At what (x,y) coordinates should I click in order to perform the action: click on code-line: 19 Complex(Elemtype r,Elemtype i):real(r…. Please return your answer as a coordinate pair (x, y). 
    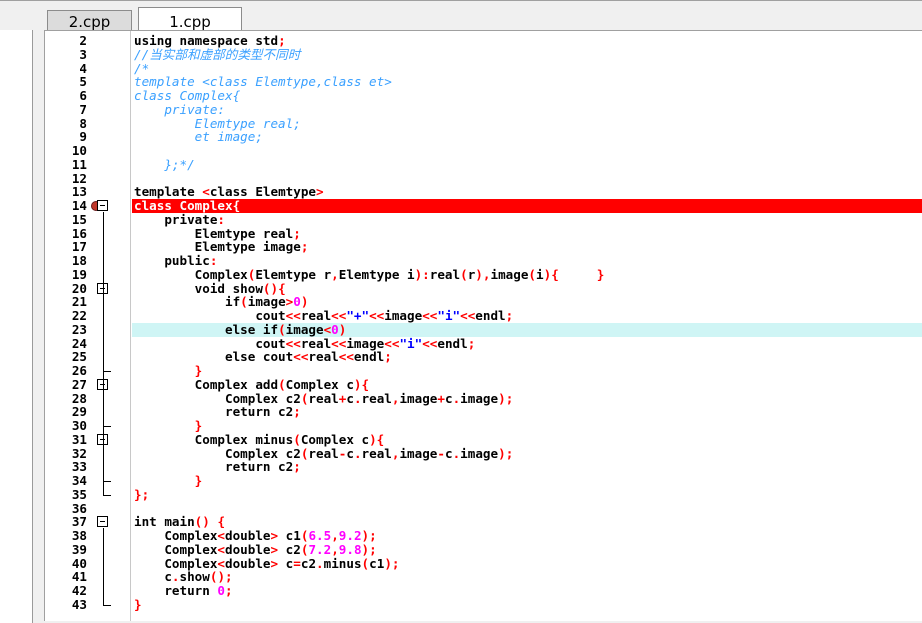
    Looking at the image, I should click on (483, 274).